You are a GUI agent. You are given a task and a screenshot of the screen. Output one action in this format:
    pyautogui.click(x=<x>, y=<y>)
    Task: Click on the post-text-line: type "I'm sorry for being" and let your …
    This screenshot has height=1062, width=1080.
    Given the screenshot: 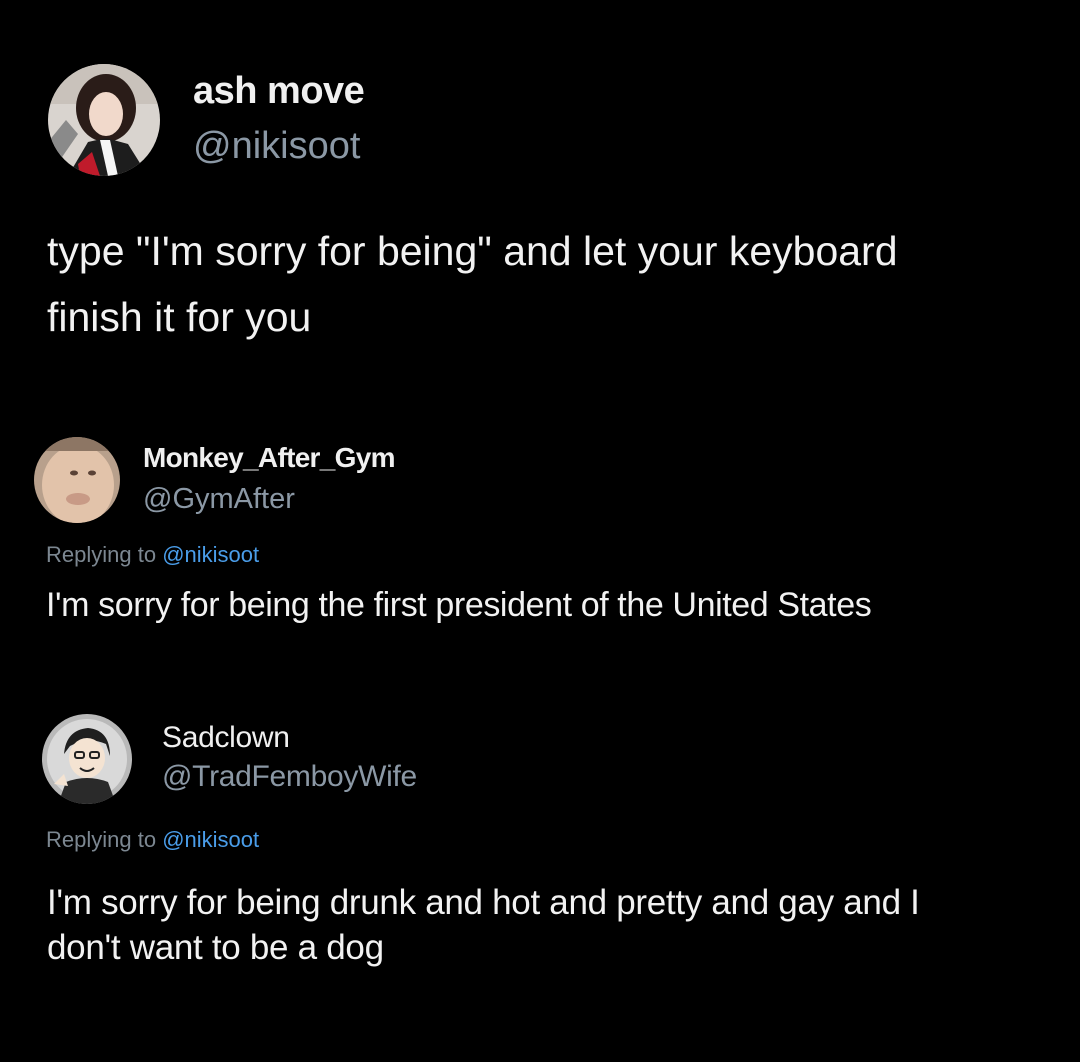 What is the action you would take?
    pyautogui.click(x=472, y=251)
    